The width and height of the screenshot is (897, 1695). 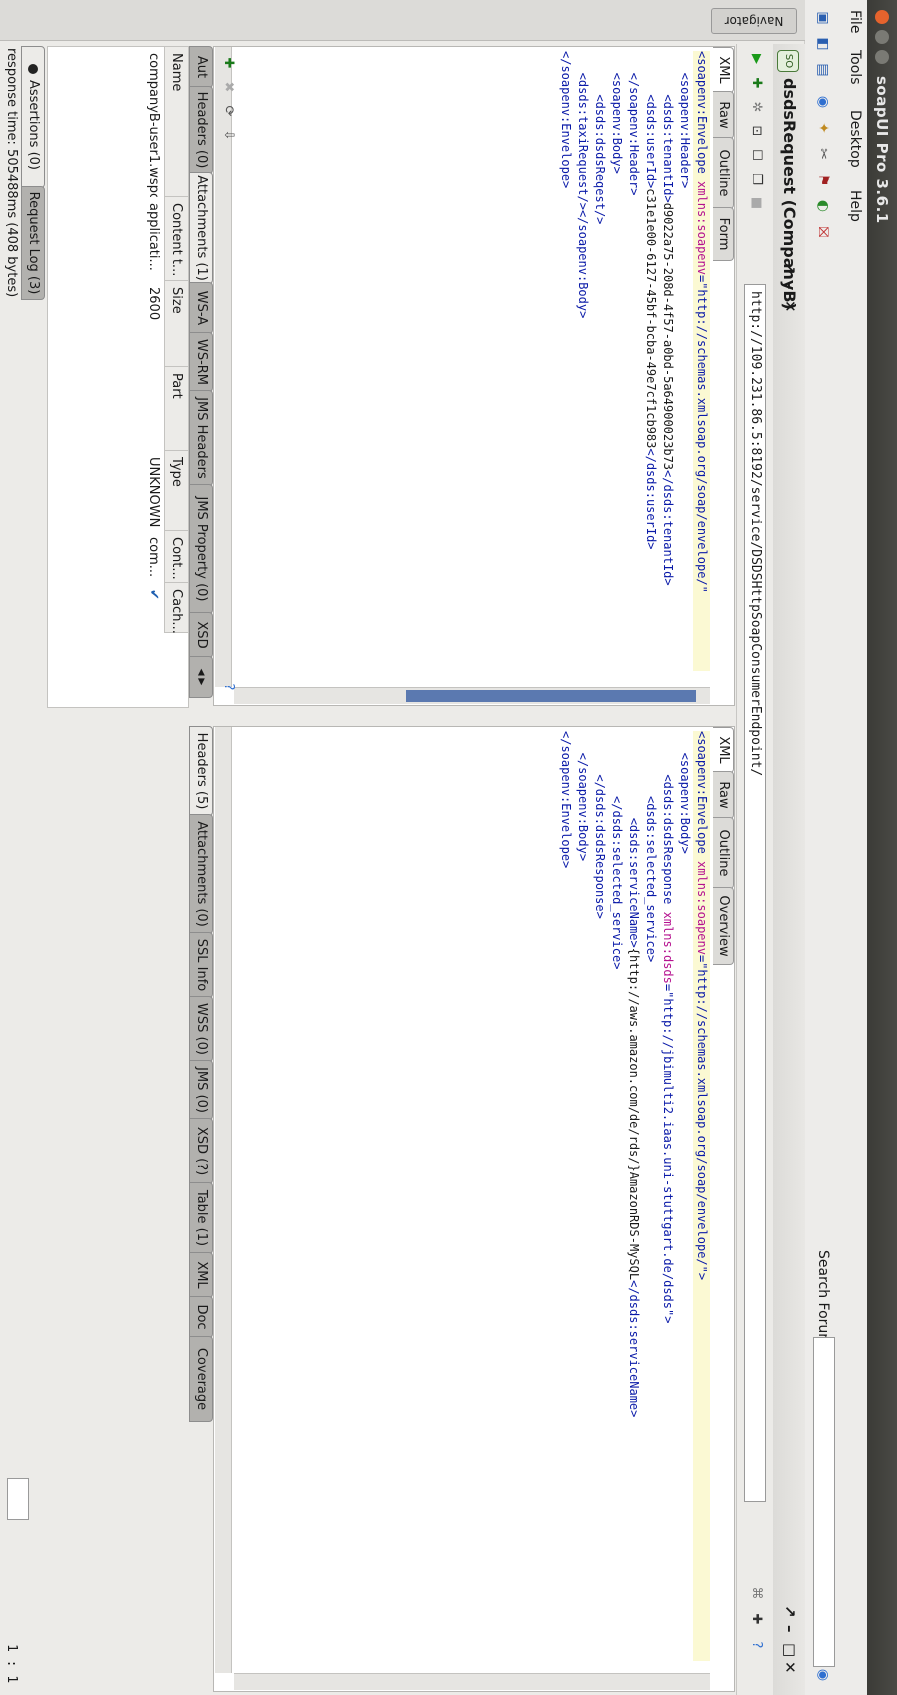 I want to click on help-icon: ?, so click(x=756, y=1645).